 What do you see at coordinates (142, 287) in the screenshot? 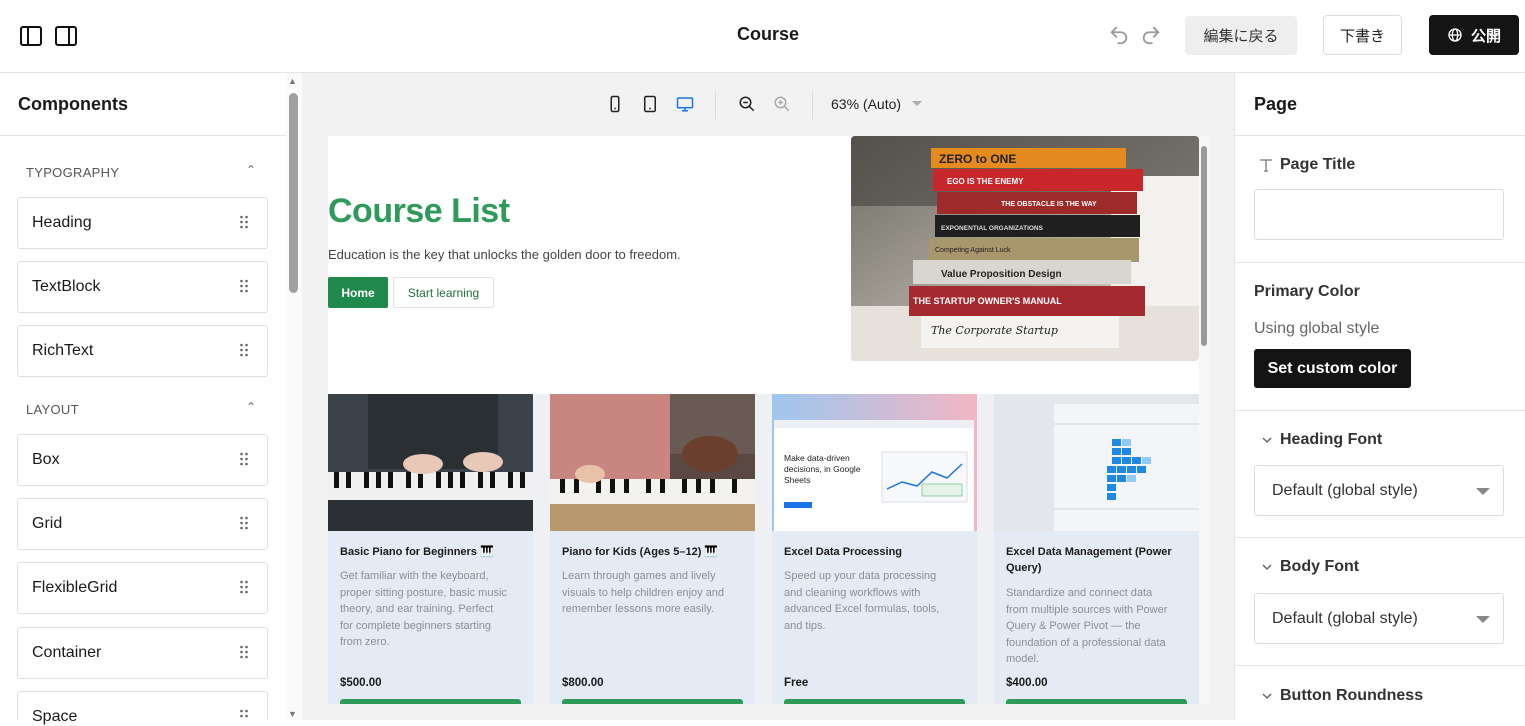
I see `component-textblock: TextBlock` at bounding box center [142, 287].